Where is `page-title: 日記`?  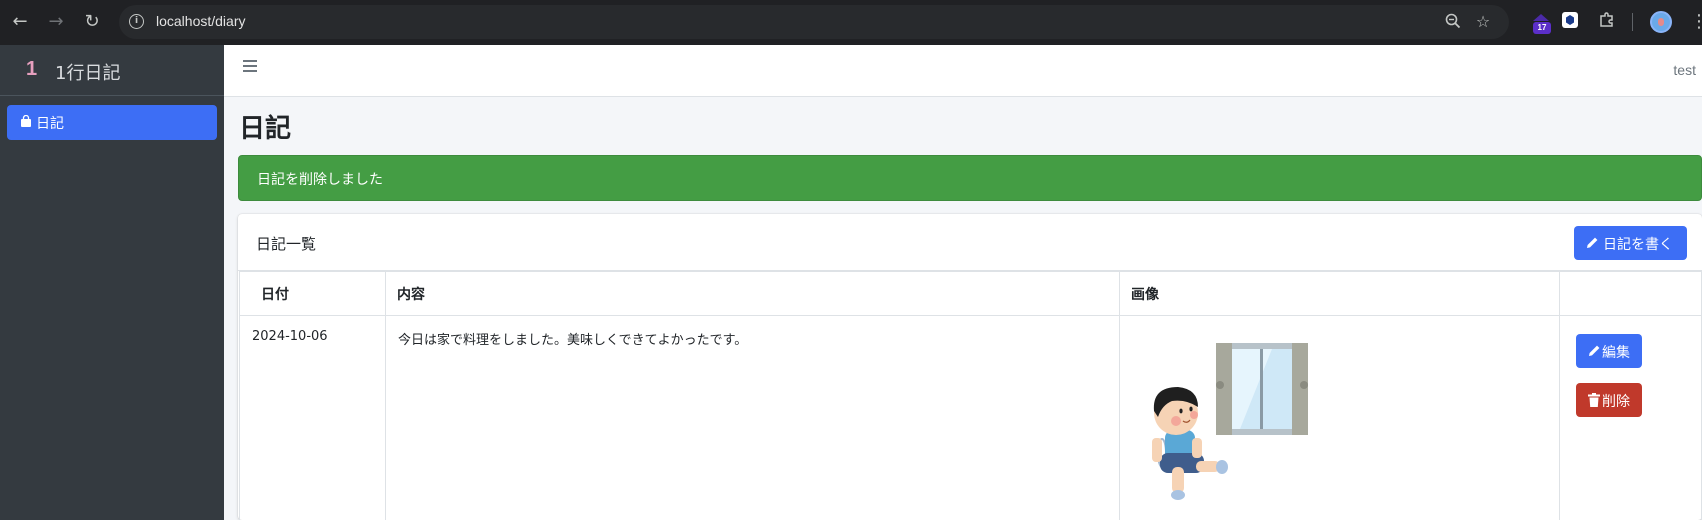 page-title: 日記 is located at coordinates (265, 129).